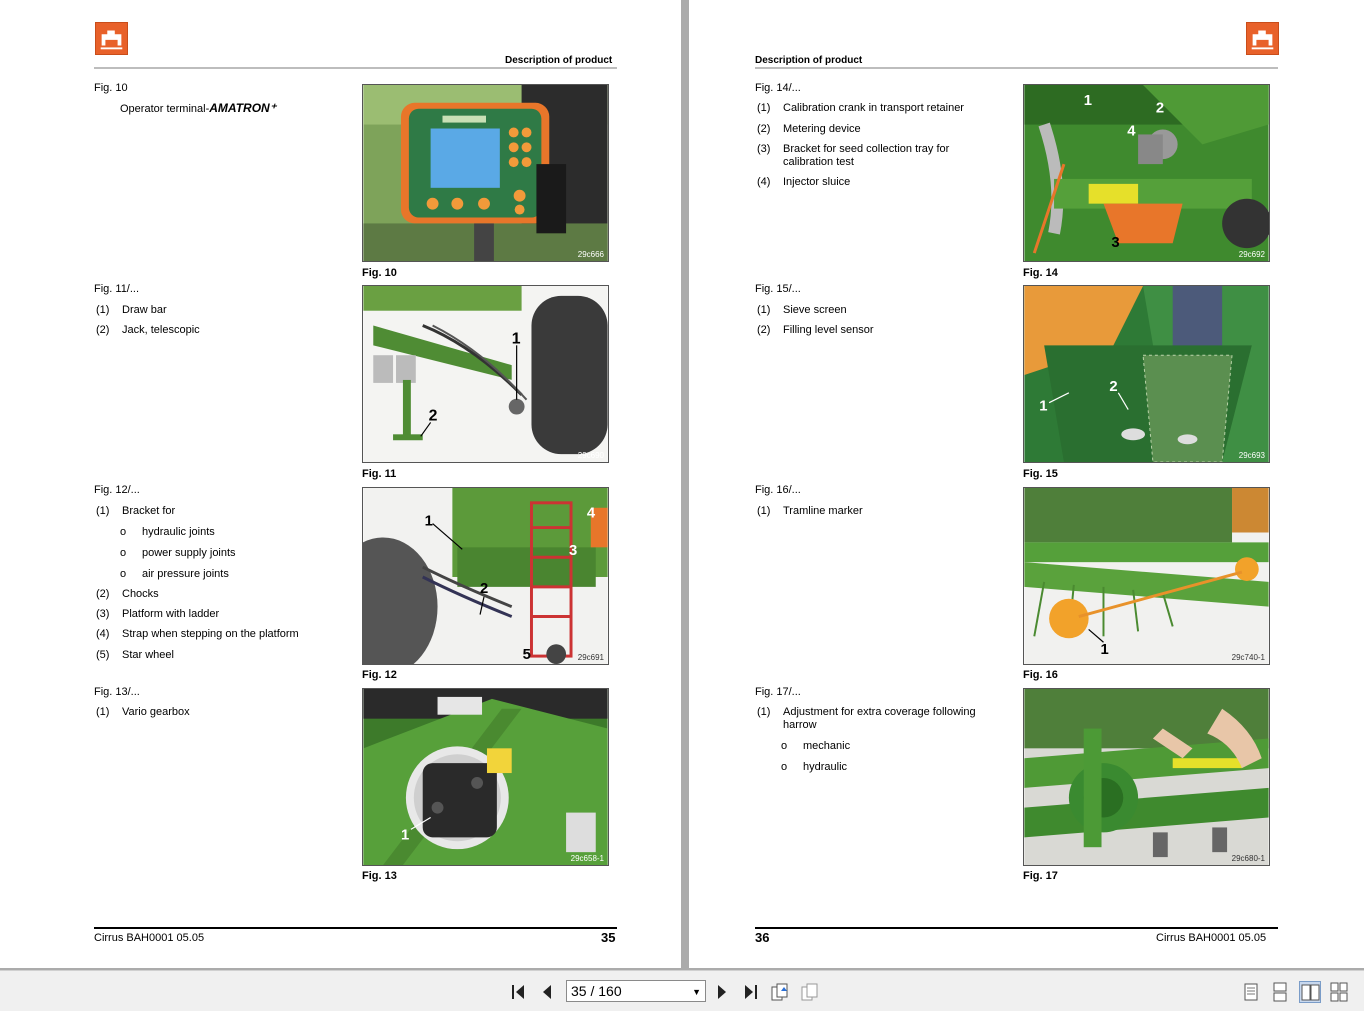 The height and width of the screenshot is (1011, 1364). I want to click on viewer-toolbar: 35 / 160 ▼, so click(682, 990).